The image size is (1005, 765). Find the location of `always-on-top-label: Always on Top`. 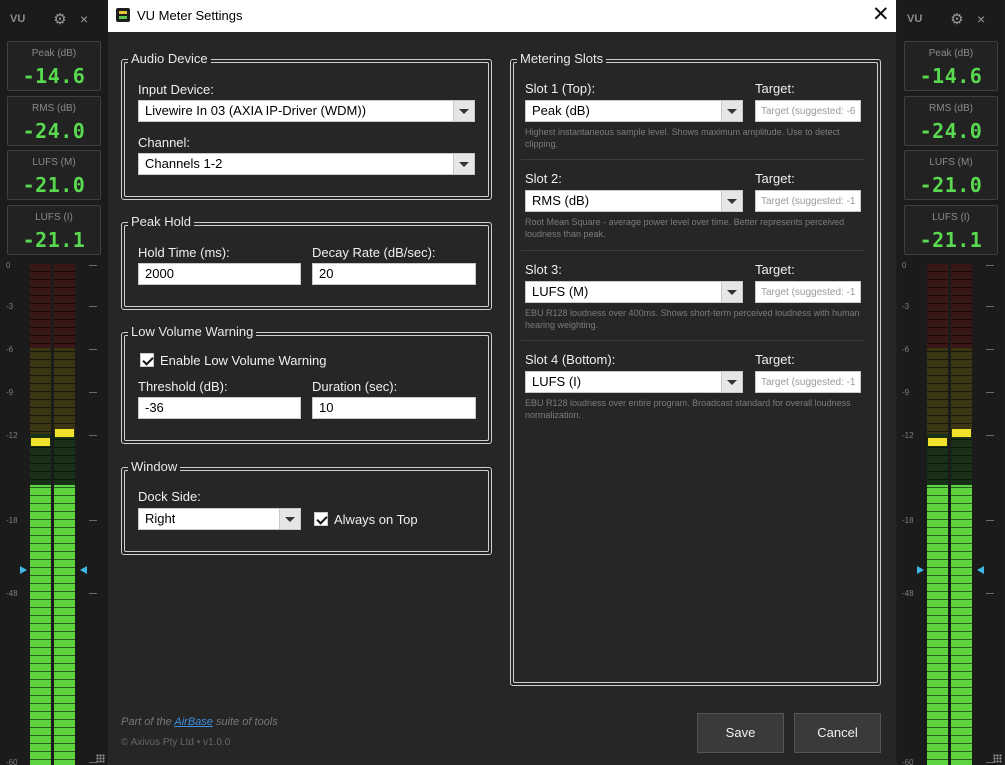

always-on-top-label: Always on Top is located at coordinates (376, 519).